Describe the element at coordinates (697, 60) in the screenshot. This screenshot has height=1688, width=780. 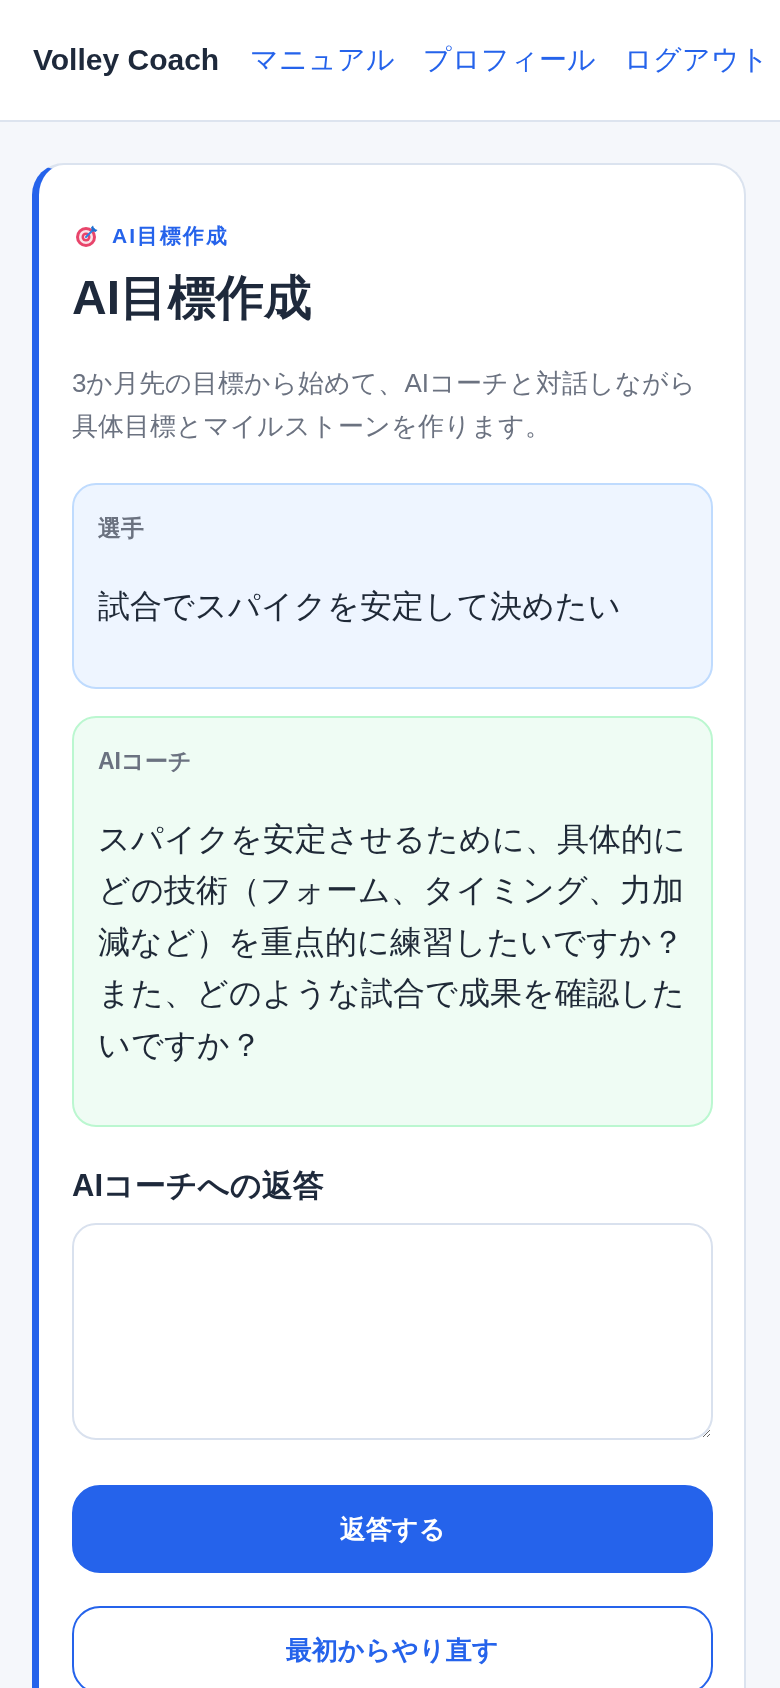
I see `nav-link: ログアウト` at that location.